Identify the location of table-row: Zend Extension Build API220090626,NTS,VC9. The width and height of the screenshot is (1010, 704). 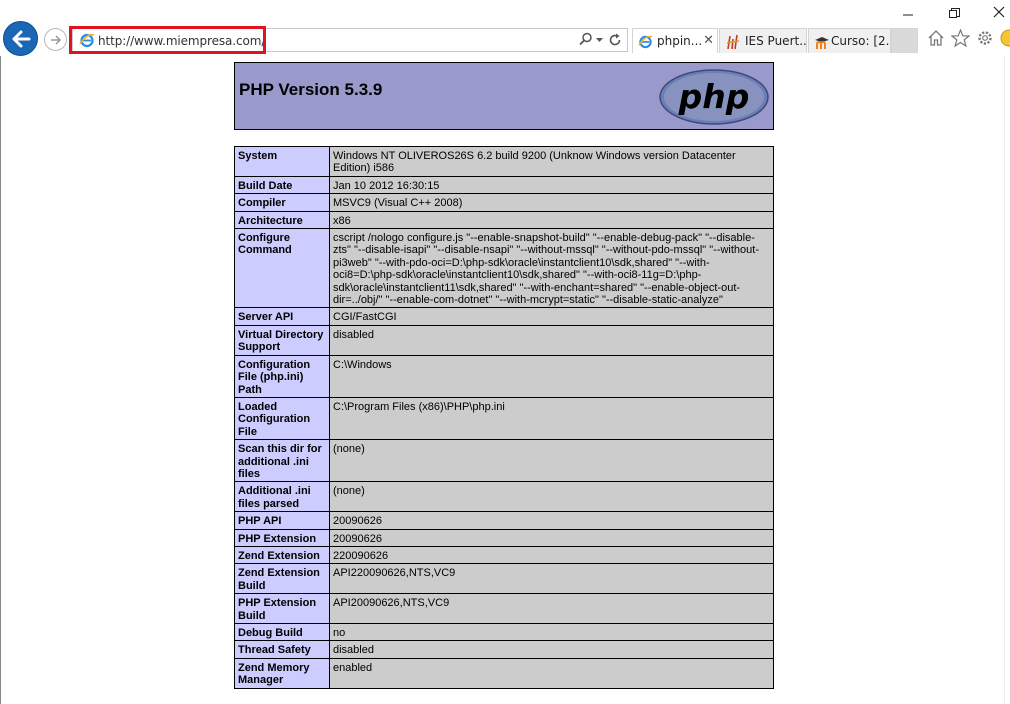
(504, 579).